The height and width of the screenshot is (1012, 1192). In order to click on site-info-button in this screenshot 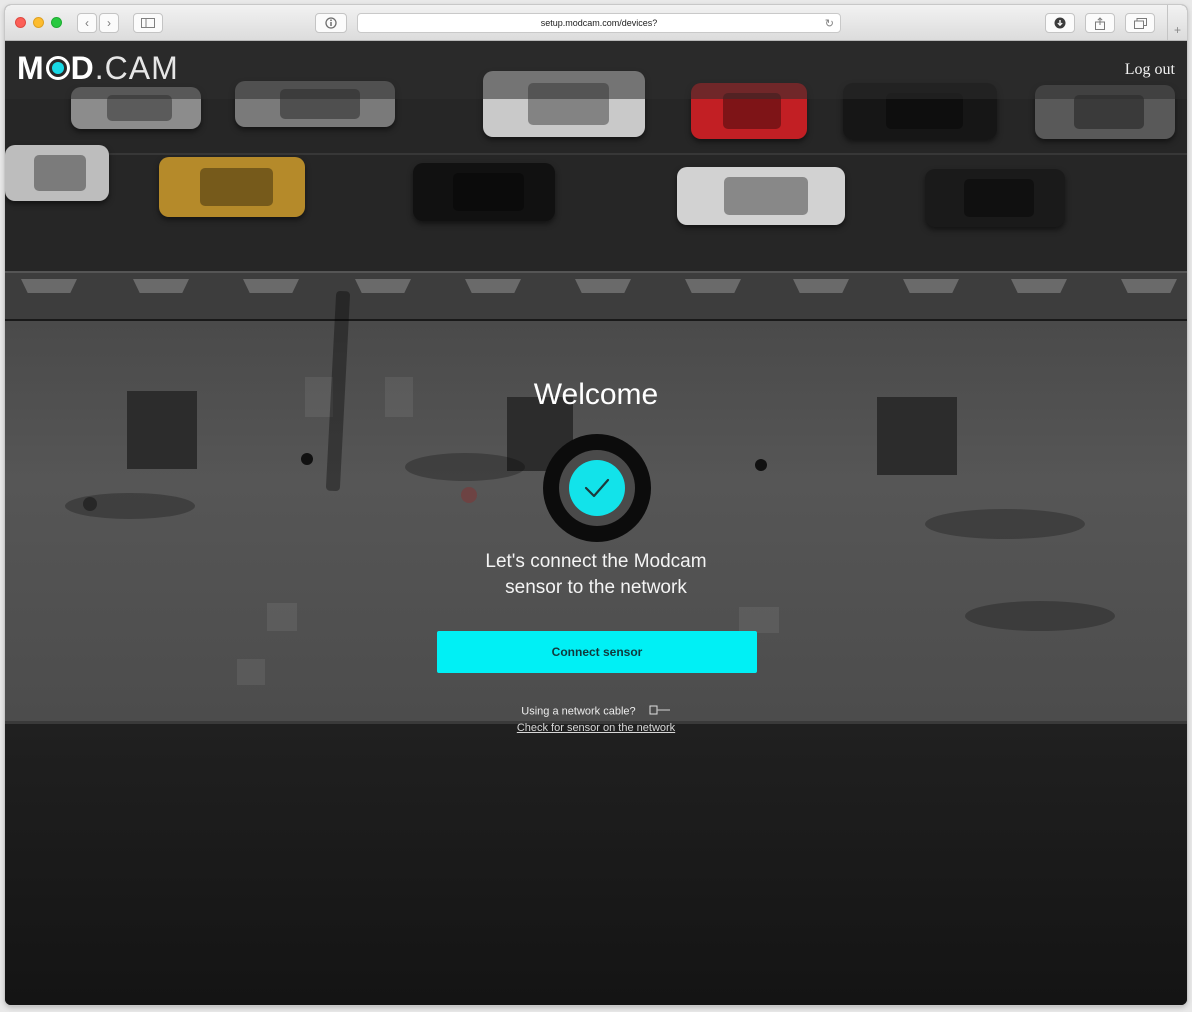, I will do `click(331, 23)`.